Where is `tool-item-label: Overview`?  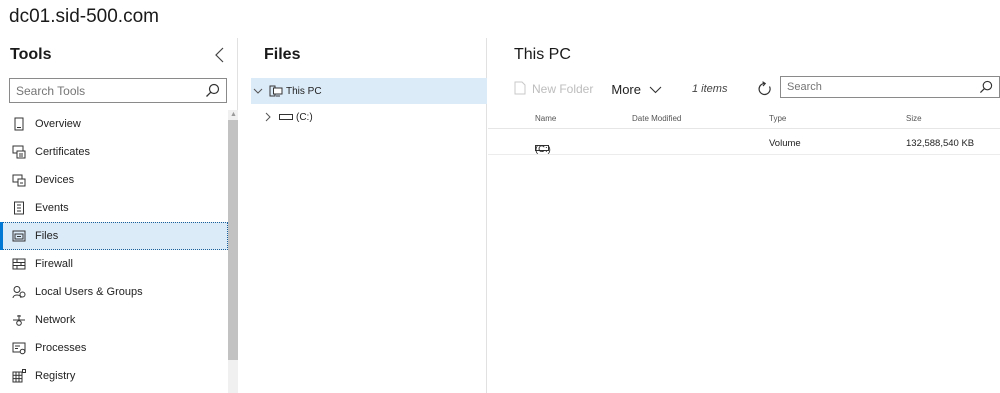 tool-item-label: Overview is located at coordinates (58, 124).